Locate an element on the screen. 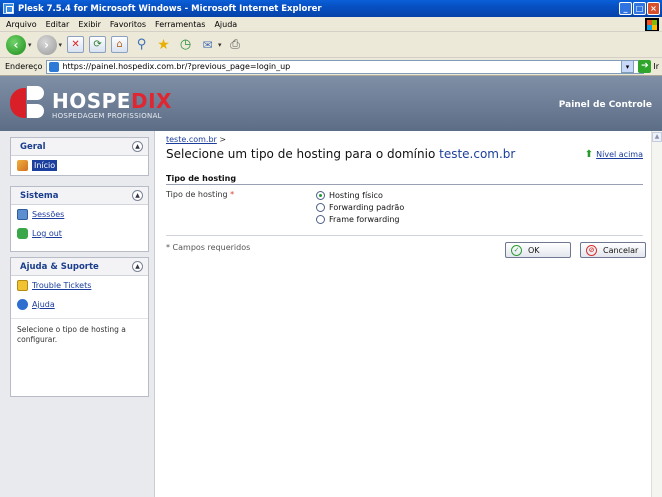 This screenshot has height=497, width=662. nav-box-title: Ajuda & Suporte is located at coordinates (59, 266).